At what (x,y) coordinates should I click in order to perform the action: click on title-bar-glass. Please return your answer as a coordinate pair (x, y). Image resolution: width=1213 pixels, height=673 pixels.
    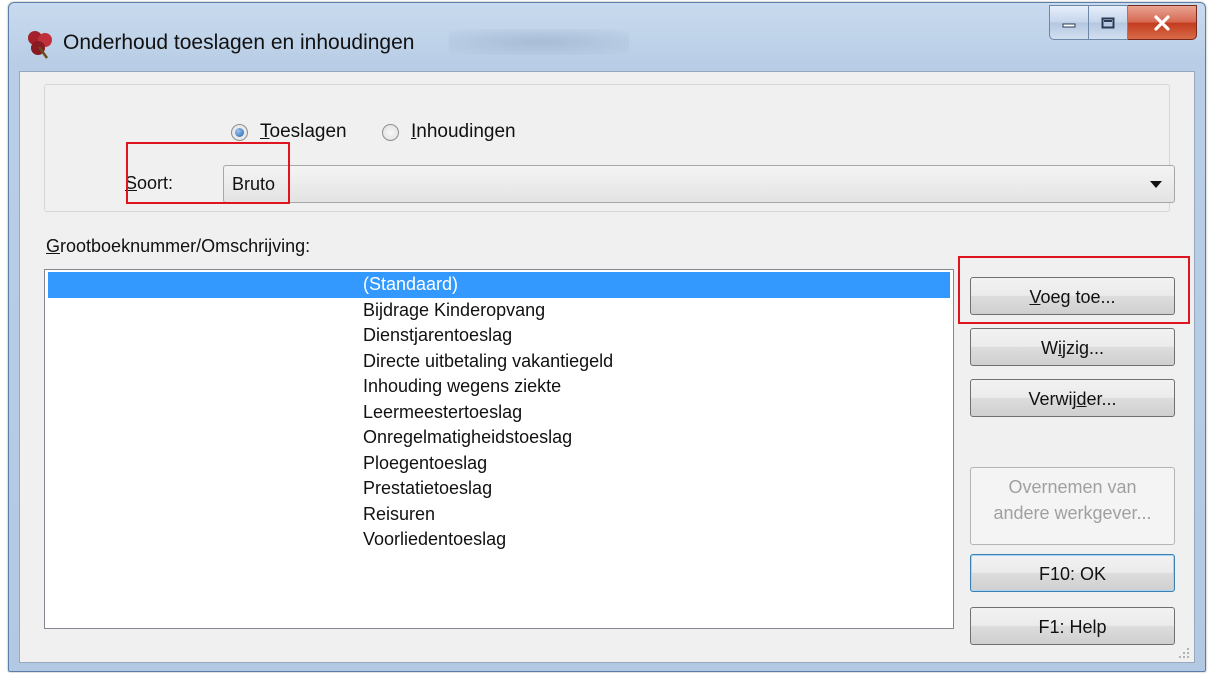
    Looking at the image, I should click on (539, 42).